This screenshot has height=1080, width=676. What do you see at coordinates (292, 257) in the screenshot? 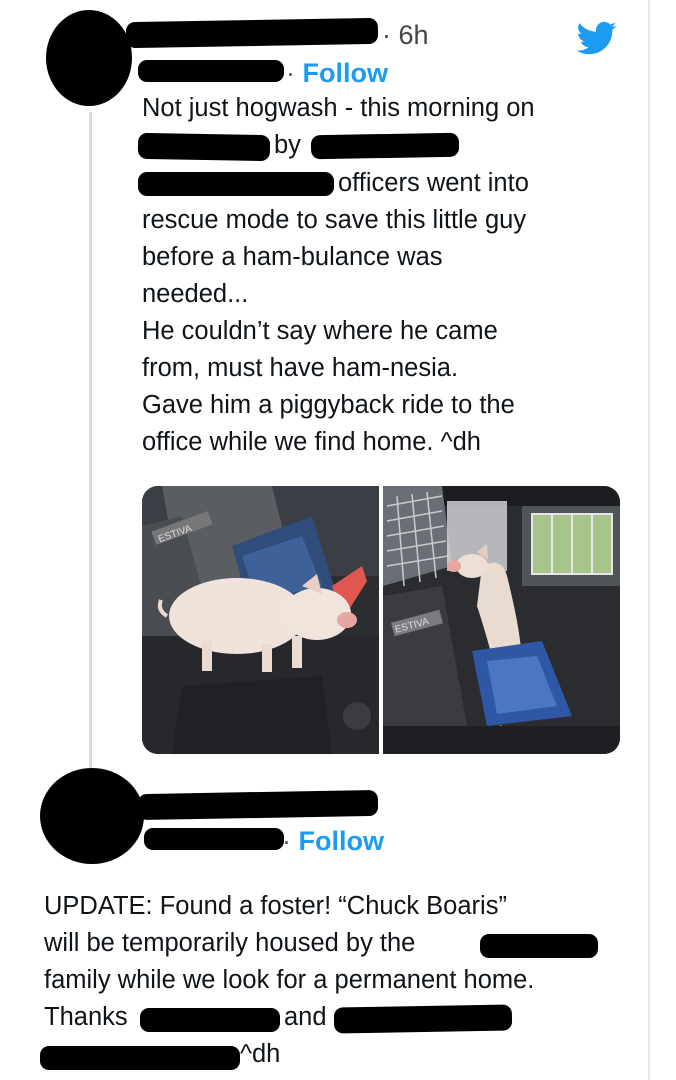
I see `tweet-text-line: before a ham-bulance was` at bounding box center [292, 257].